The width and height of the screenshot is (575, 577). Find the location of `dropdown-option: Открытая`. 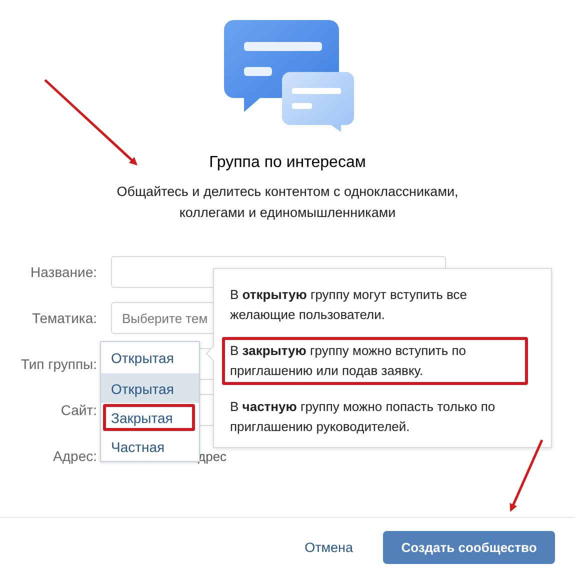

dropdown-option: Открытая is located at coordinates (150, 388).